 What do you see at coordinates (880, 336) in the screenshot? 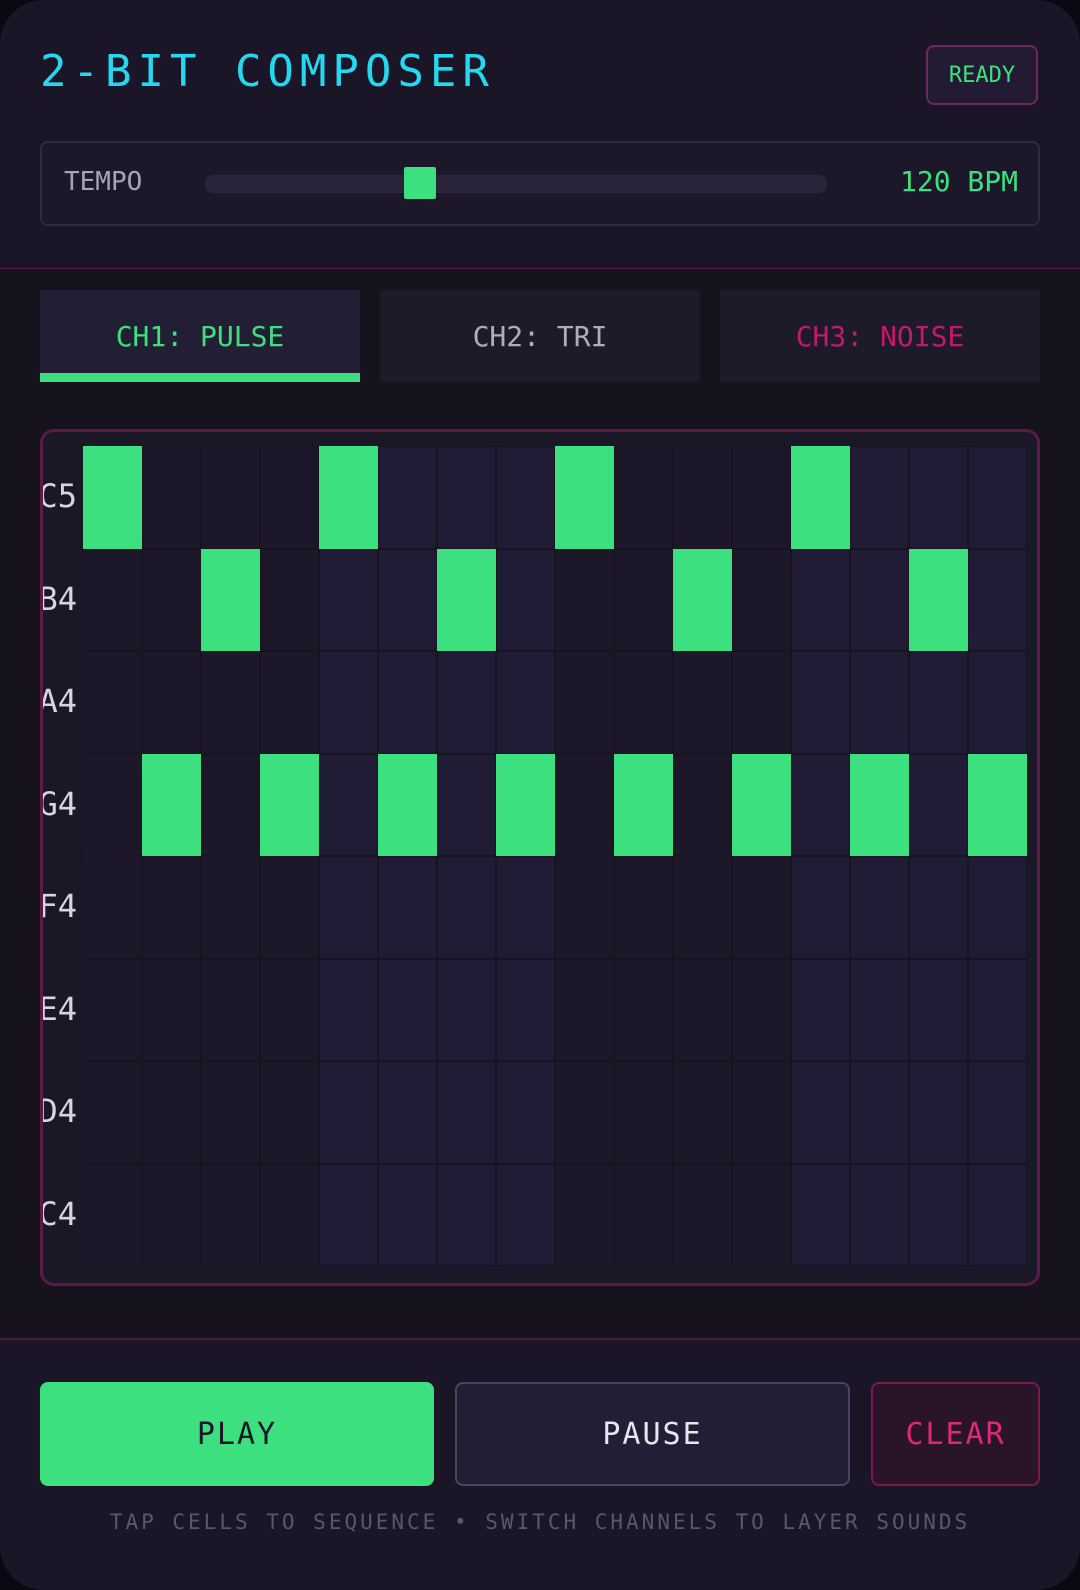
I see `tab-ch3-noise: CH3: NOISE` at bounding box center [880, 336].